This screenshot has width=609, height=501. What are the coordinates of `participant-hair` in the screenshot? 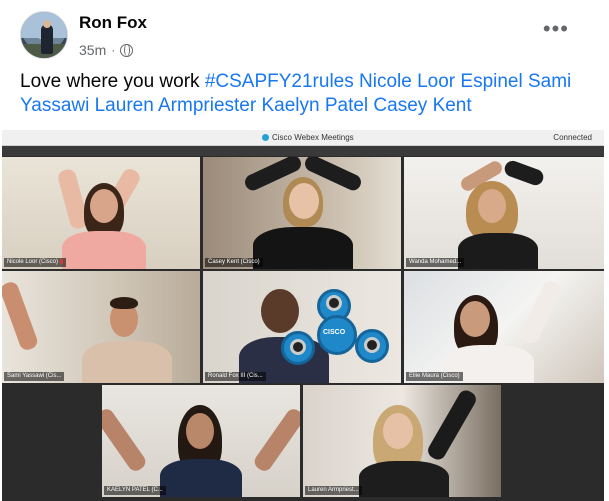 It's located at (124, 303).